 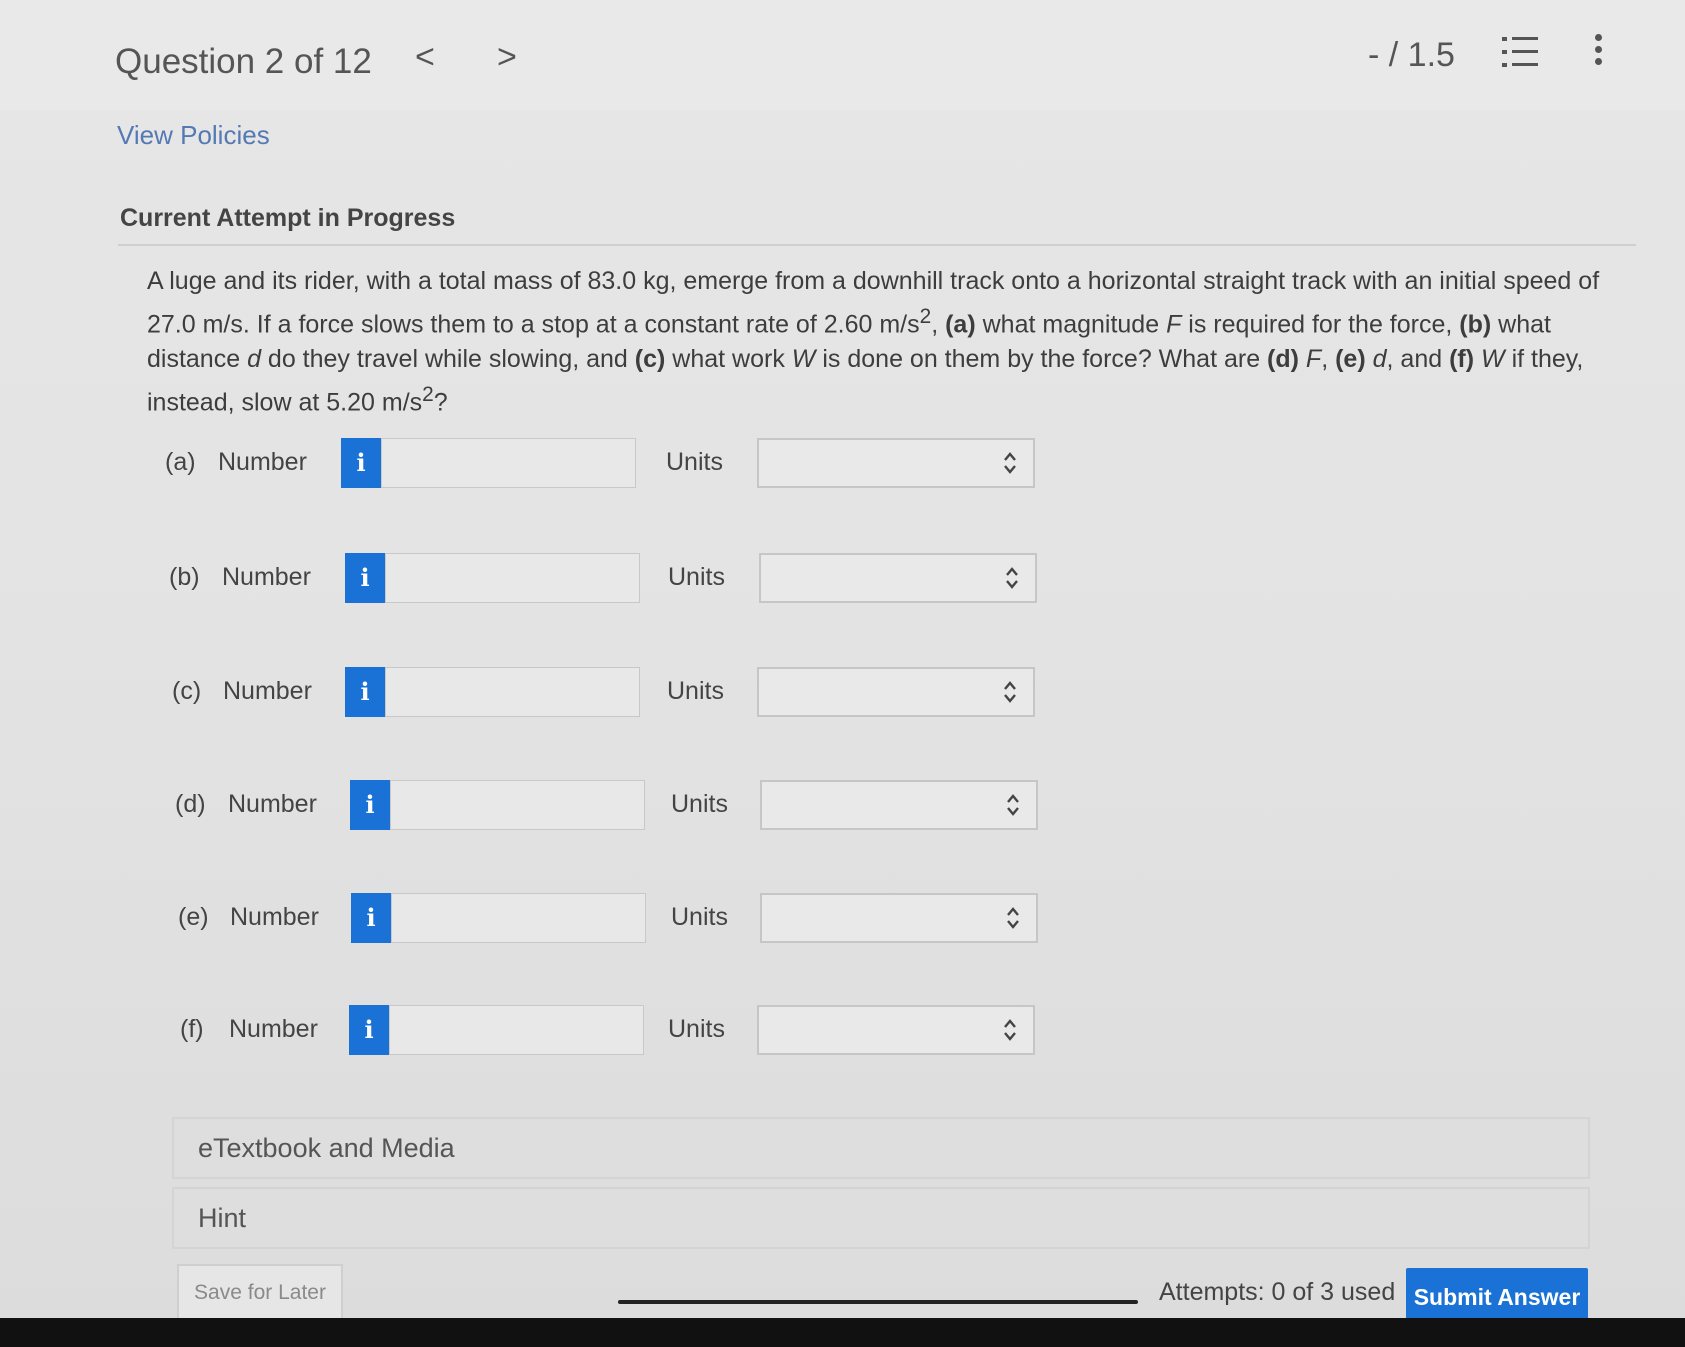 What do you see at coordinates (193, 917) in the screenshot?
I see `part-label: (e)` at bounding box center [193, 917].